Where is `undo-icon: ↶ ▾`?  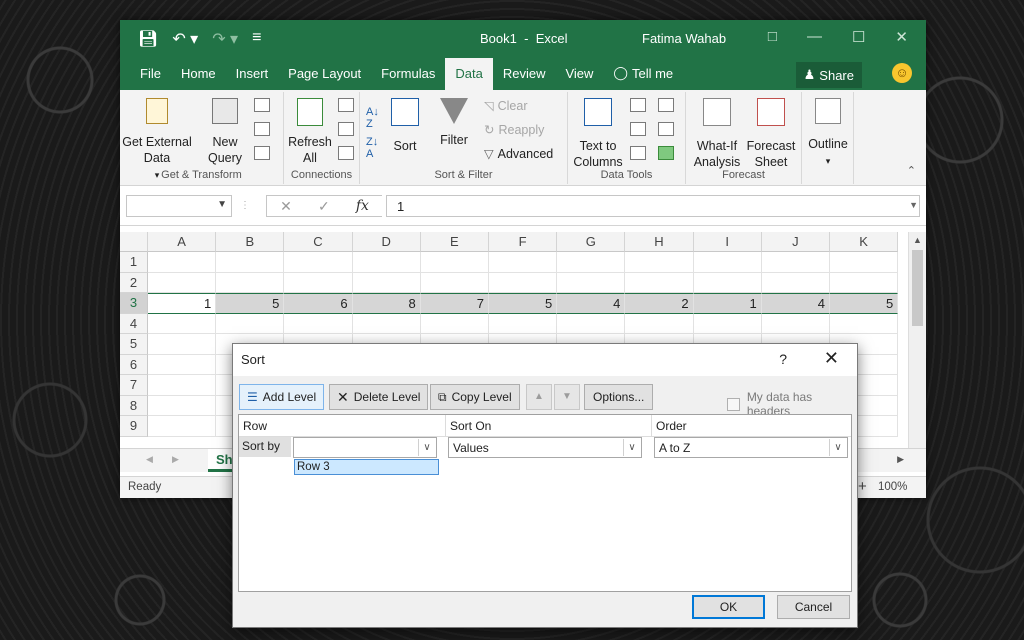 undo-icon: ↶ ▾ is located at coordinates (185, 39).